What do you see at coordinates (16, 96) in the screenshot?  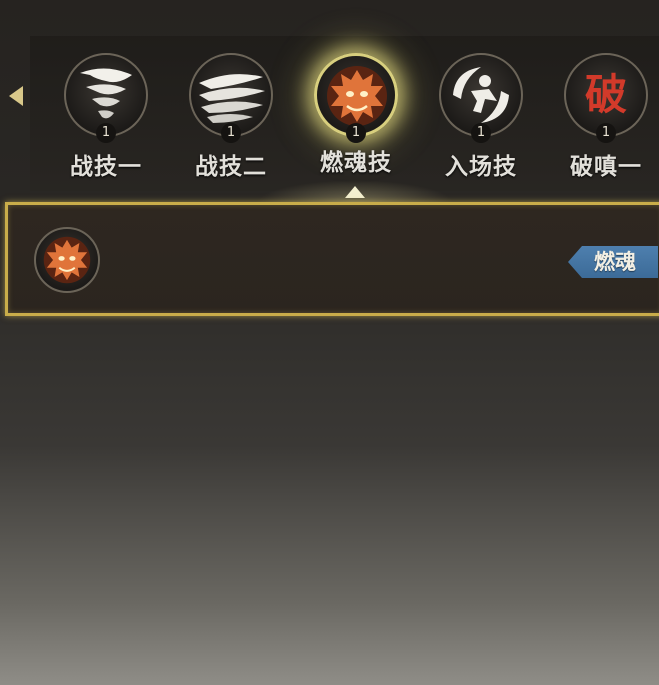 I see `arrow-left-icon` at bounding box center [16, 96].